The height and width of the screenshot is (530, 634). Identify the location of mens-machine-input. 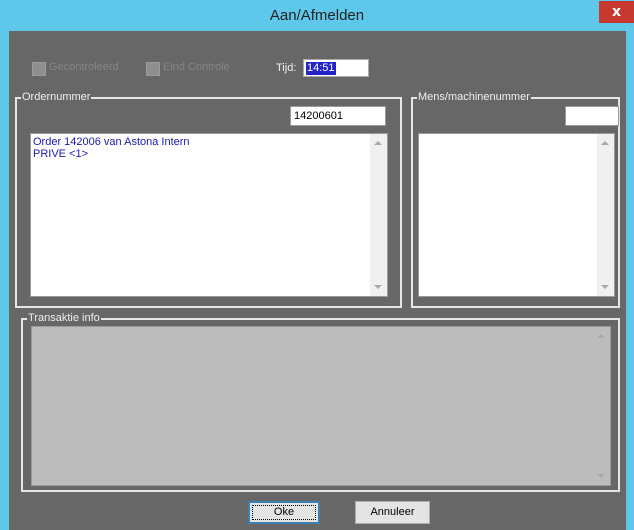
(592, 116).